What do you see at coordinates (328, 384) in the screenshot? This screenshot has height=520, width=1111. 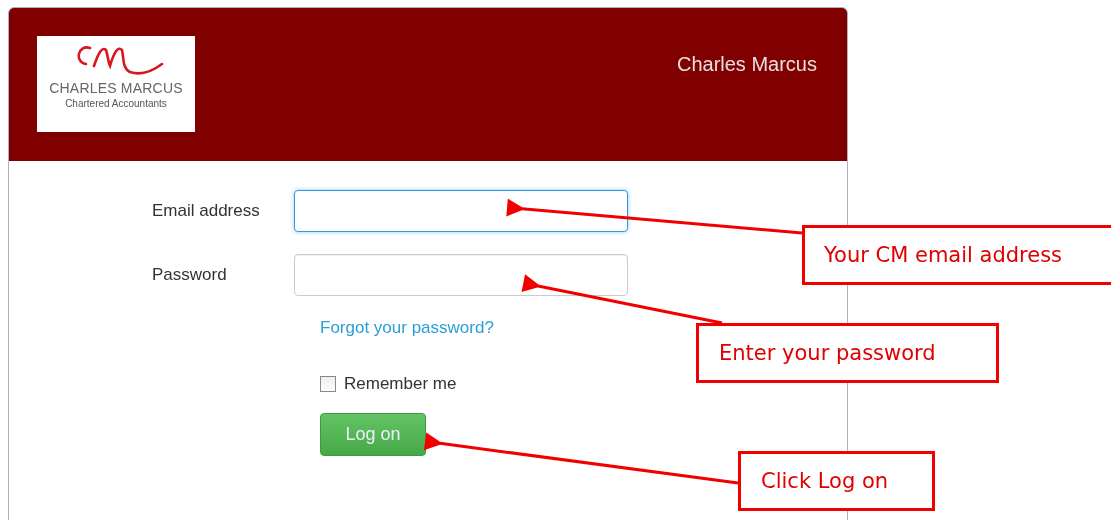 I see `remember-checkbox` at bounding box center [328, 384].